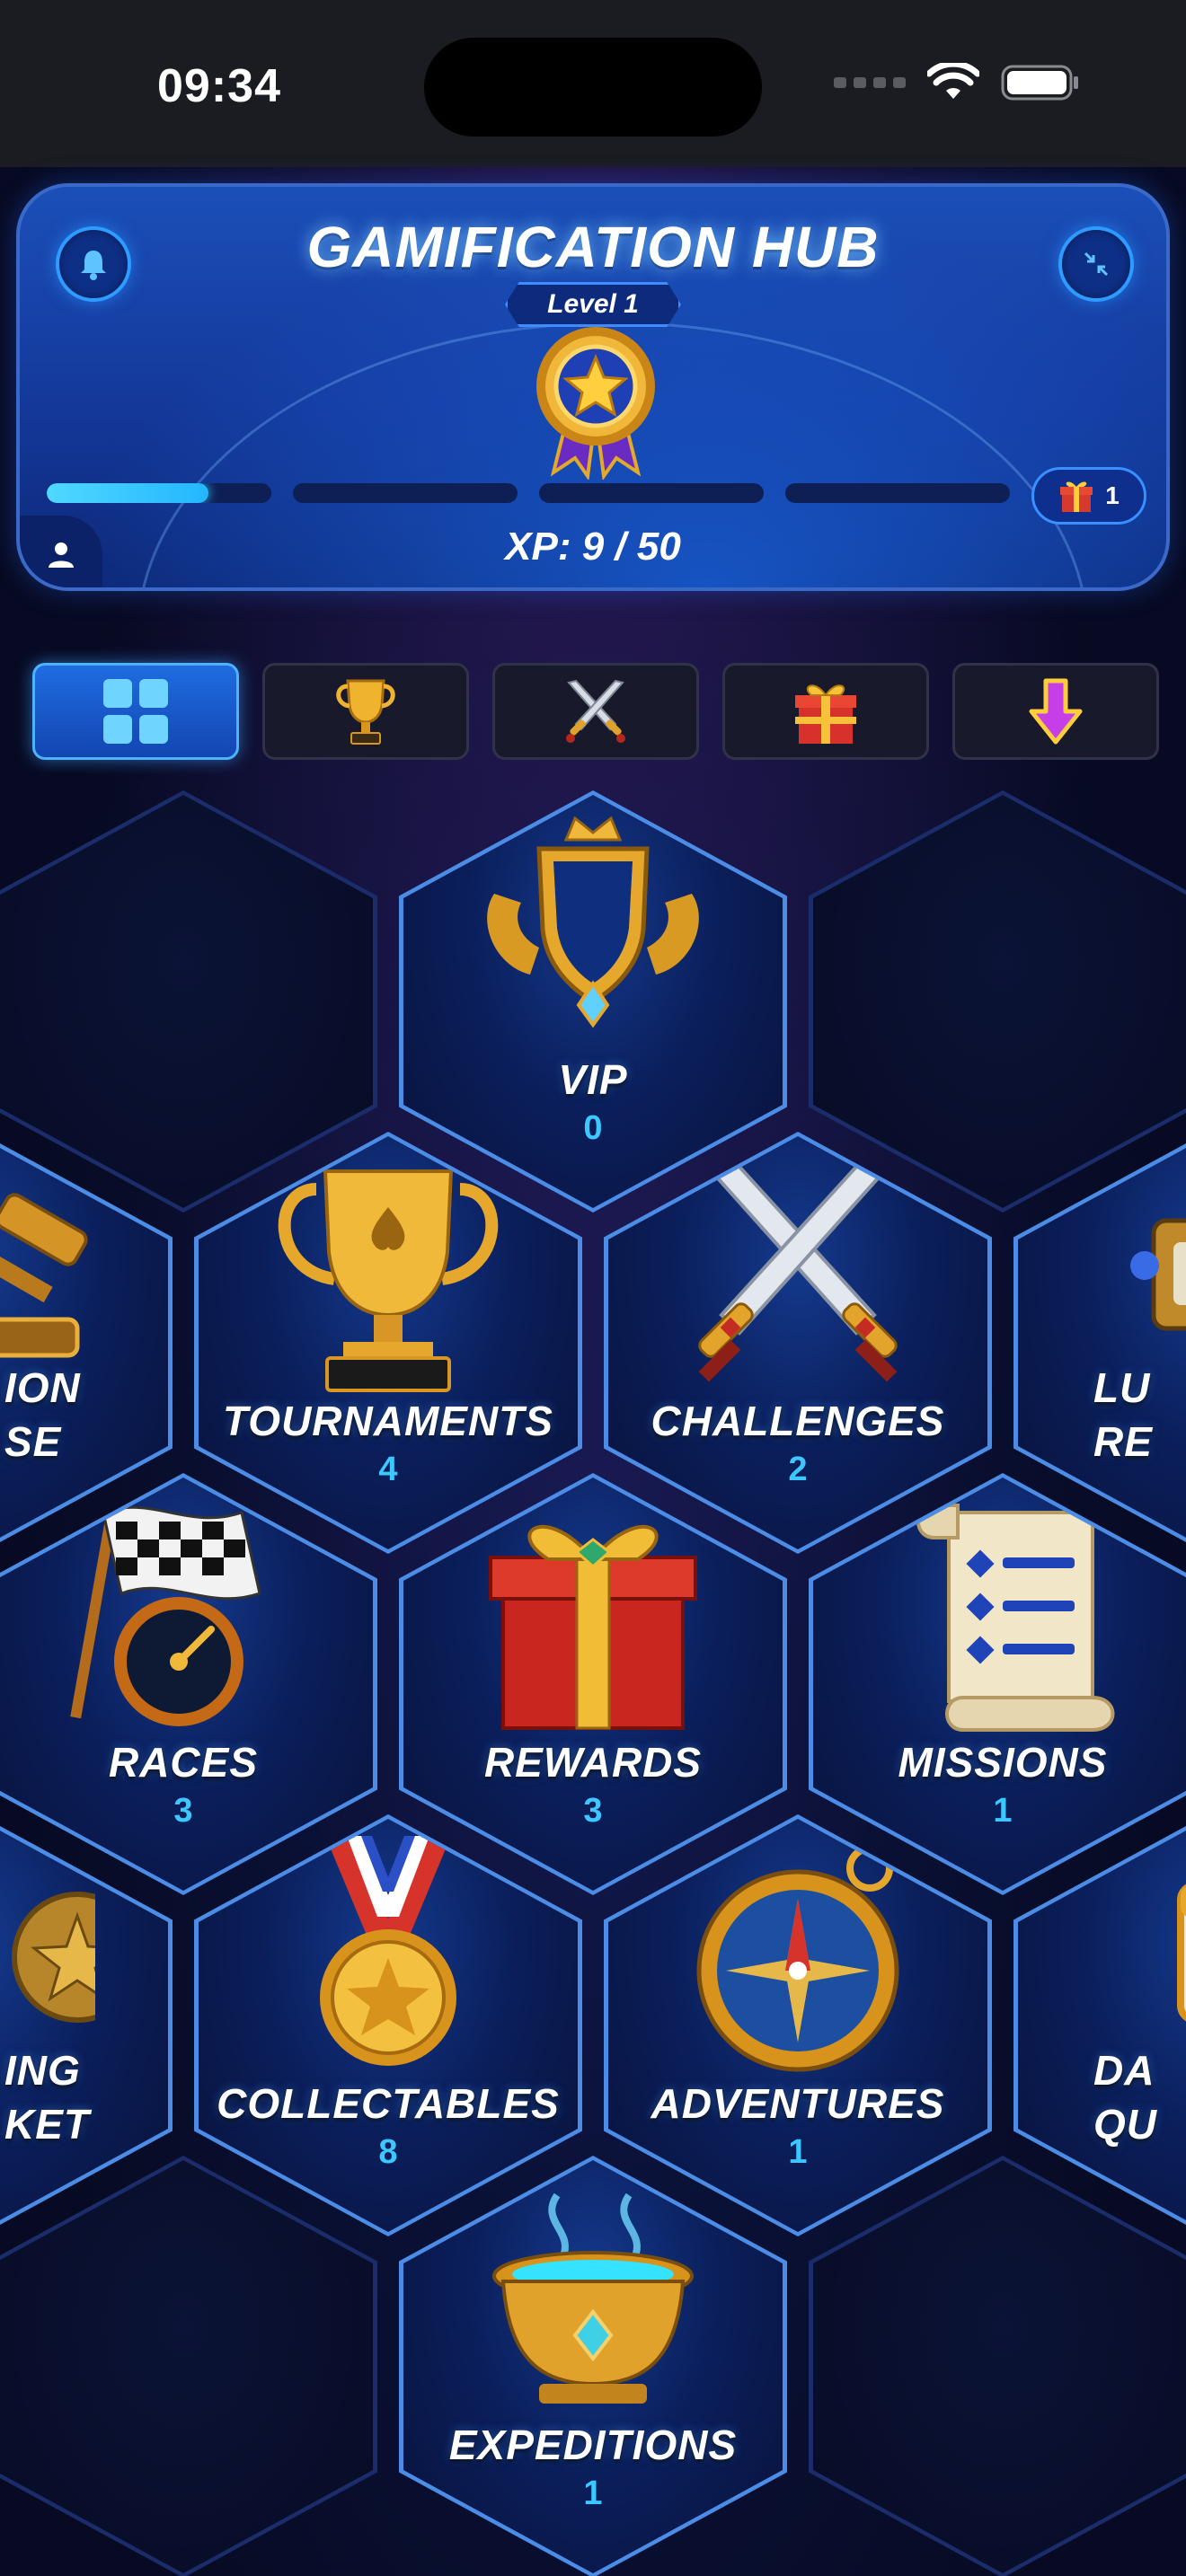 Image resolution: width=1186 pixels, height=2576 pixels. What do you see at coordinates (593, 304) in the screenshot?
I see `level-badge: Level 1` at bounding box center [593, 304].